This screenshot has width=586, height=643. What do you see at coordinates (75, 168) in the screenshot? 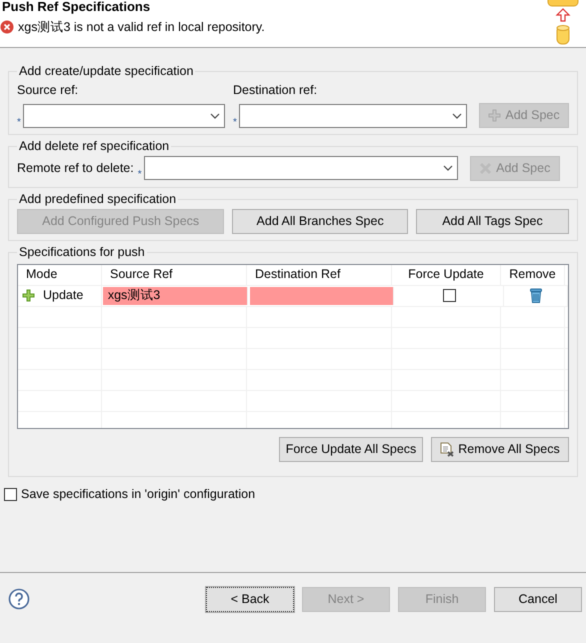
I see `field-label: Remote ref to delete:` at bounding box center [75, 168].